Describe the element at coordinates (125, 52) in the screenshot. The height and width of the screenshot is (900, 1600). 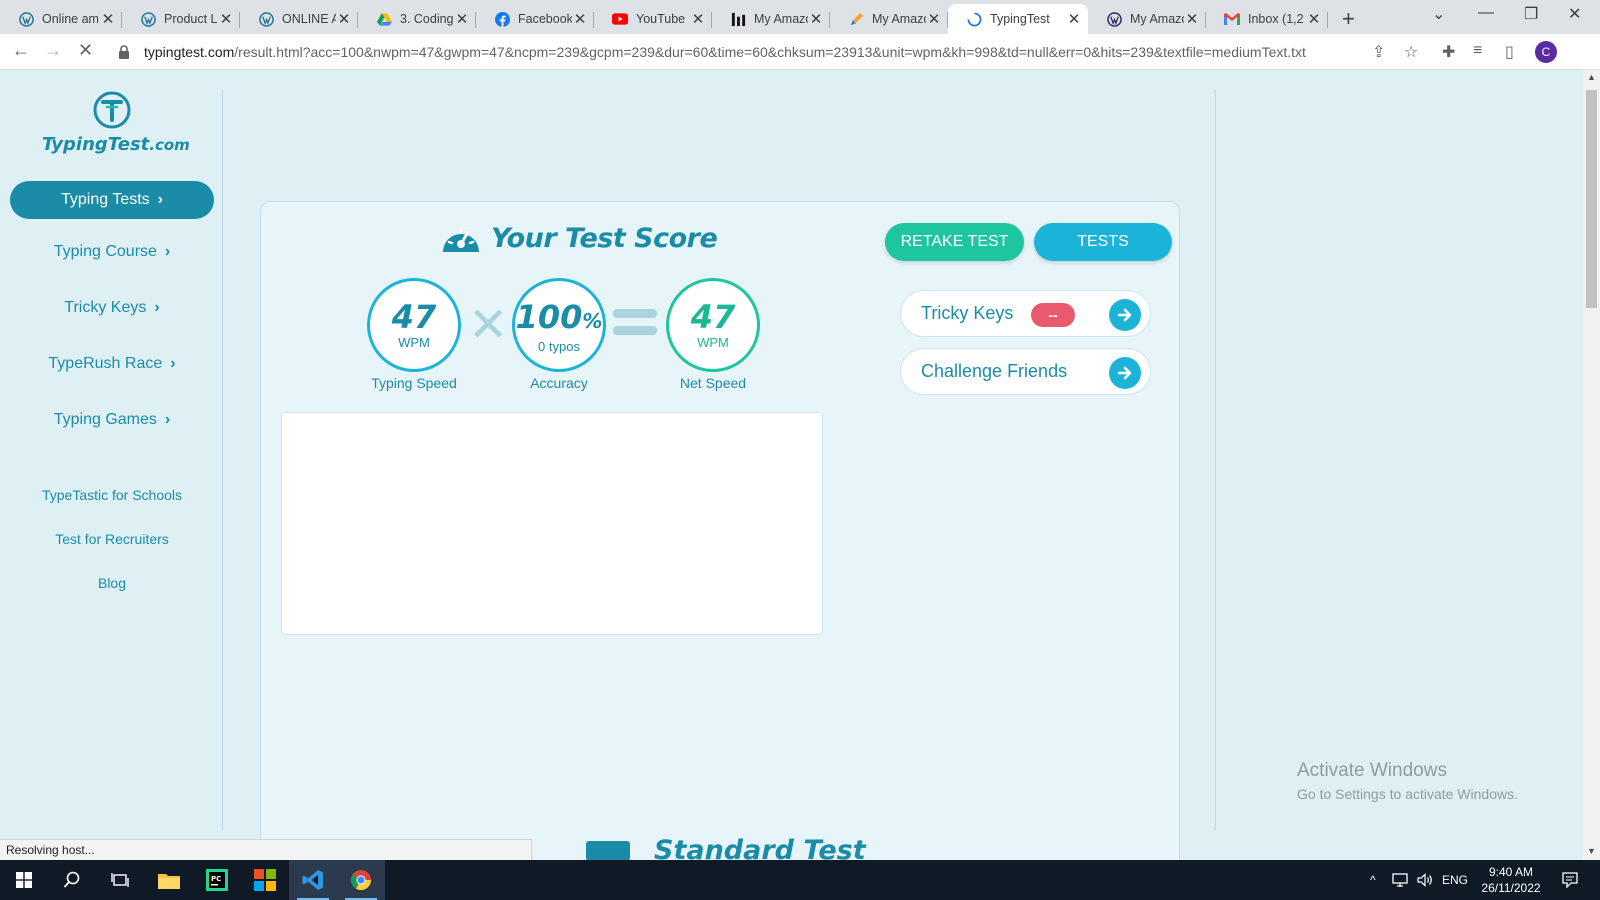
I see `lock-icon` at that location.